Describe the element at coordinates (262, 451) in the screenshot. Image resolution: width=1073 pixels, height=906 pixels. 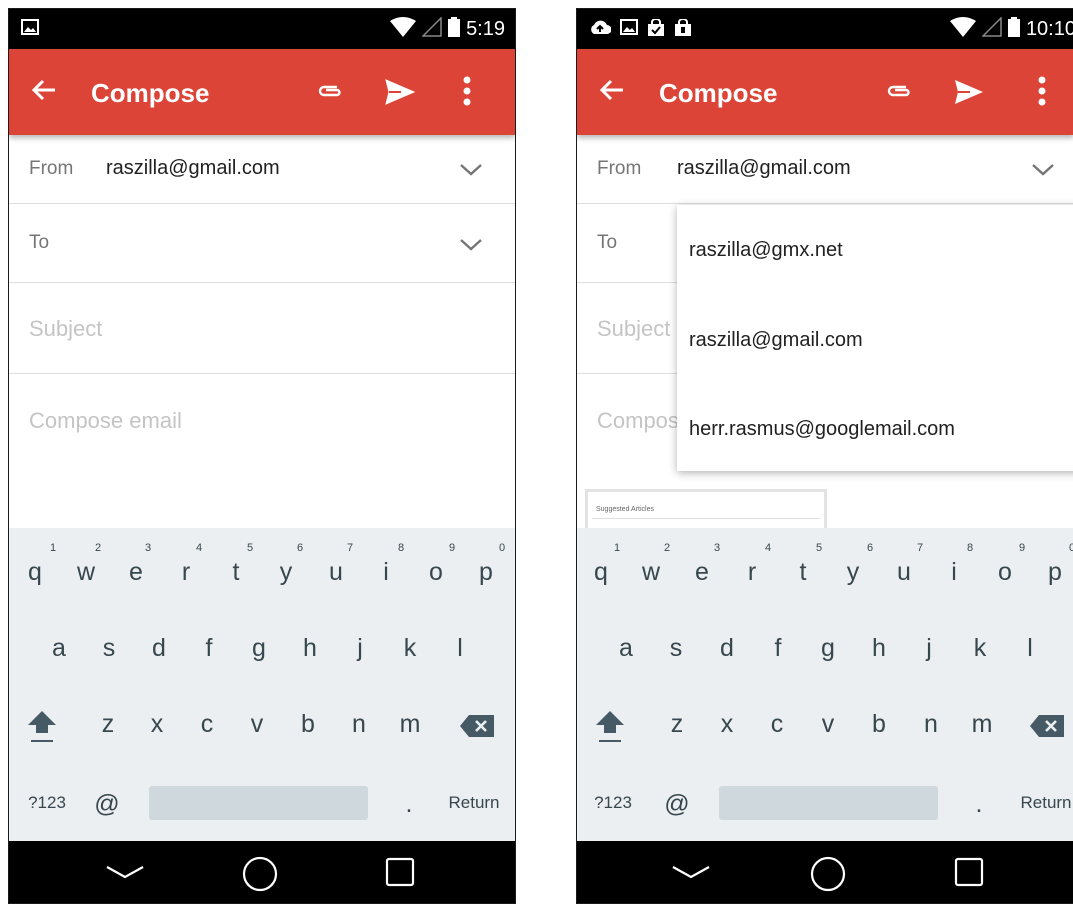
I see `body-field: Compose email` at that location.